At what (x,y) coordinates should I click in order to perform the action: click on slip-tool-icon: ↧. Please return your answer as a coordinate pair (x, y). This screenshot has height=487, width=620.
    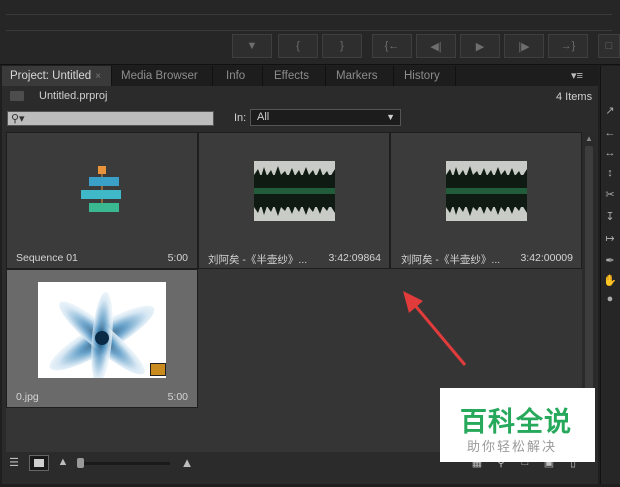
    Looking at the image, I should click on (610, 217).